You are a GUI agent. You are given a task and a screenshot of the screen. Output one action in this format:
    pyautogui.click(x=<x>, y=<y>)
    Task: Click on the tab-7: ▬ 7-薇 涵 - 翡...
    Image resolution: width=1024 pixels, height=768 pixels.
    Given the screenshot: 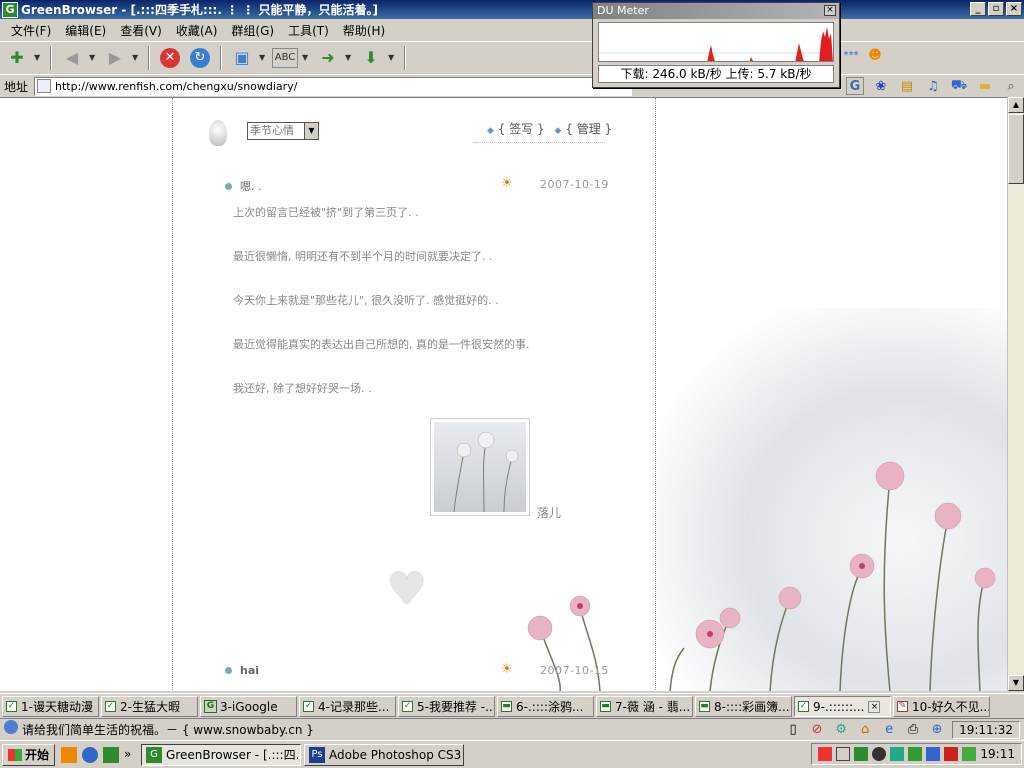 What is the action you would take?
    pyautogui.click(x=644, y=706)
    